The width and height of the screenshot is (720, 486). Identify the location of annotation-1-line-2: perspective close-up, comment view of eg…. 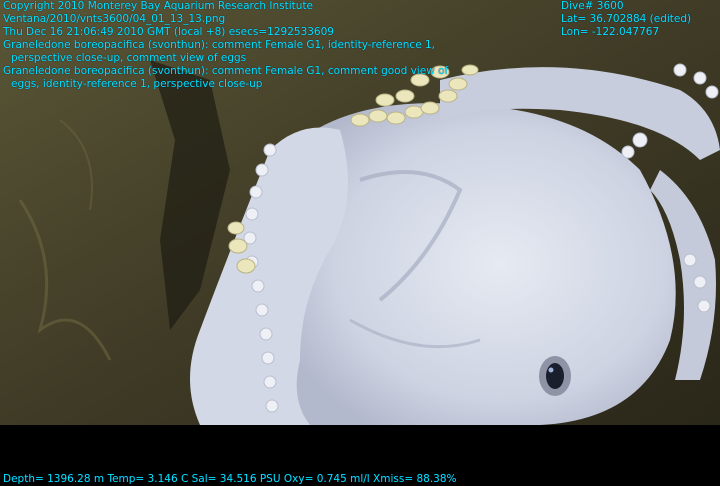
(129, 58).